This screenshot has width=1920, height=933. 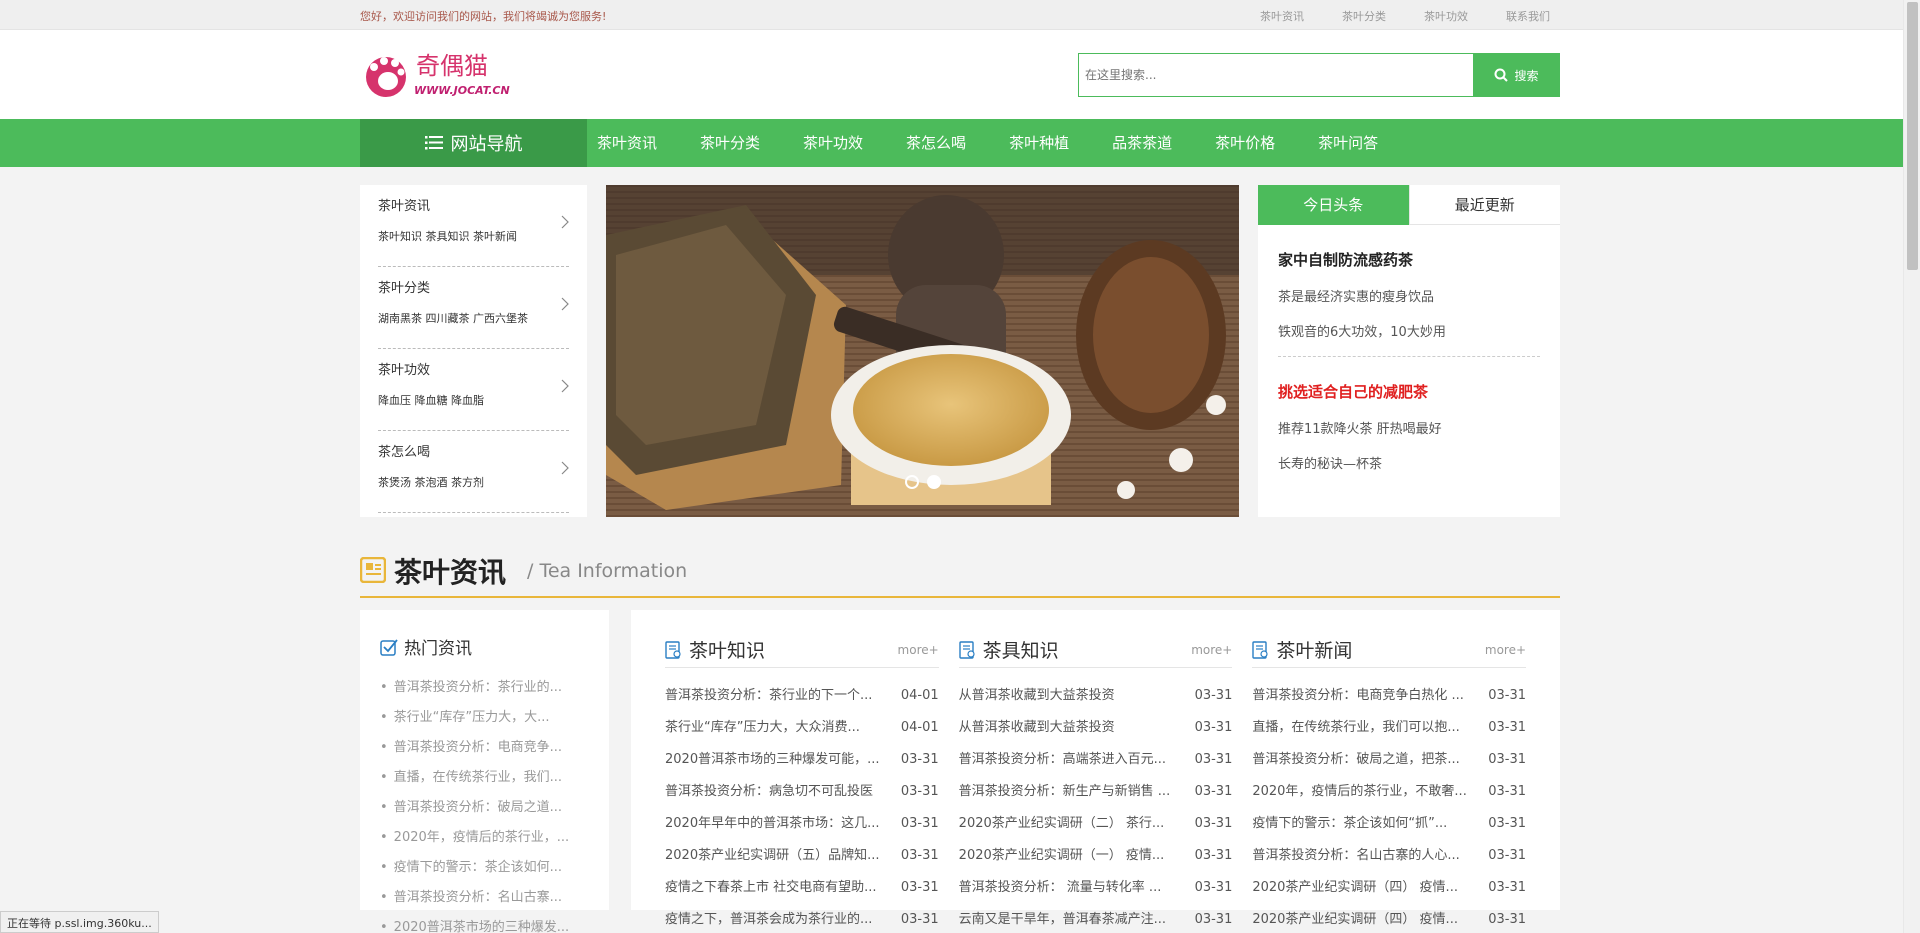 I want to click on nav-item-tea-effect: 茶叶功效, so click(x=828, y=143).